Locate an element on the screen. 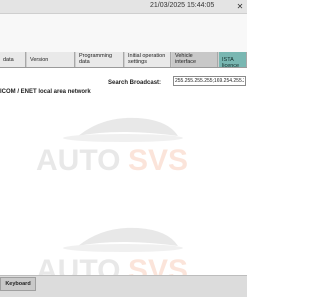 This screenshot has height=297, width=320. search-broadcast-label: Search Broadcast: is located at coordinates (135, 83).